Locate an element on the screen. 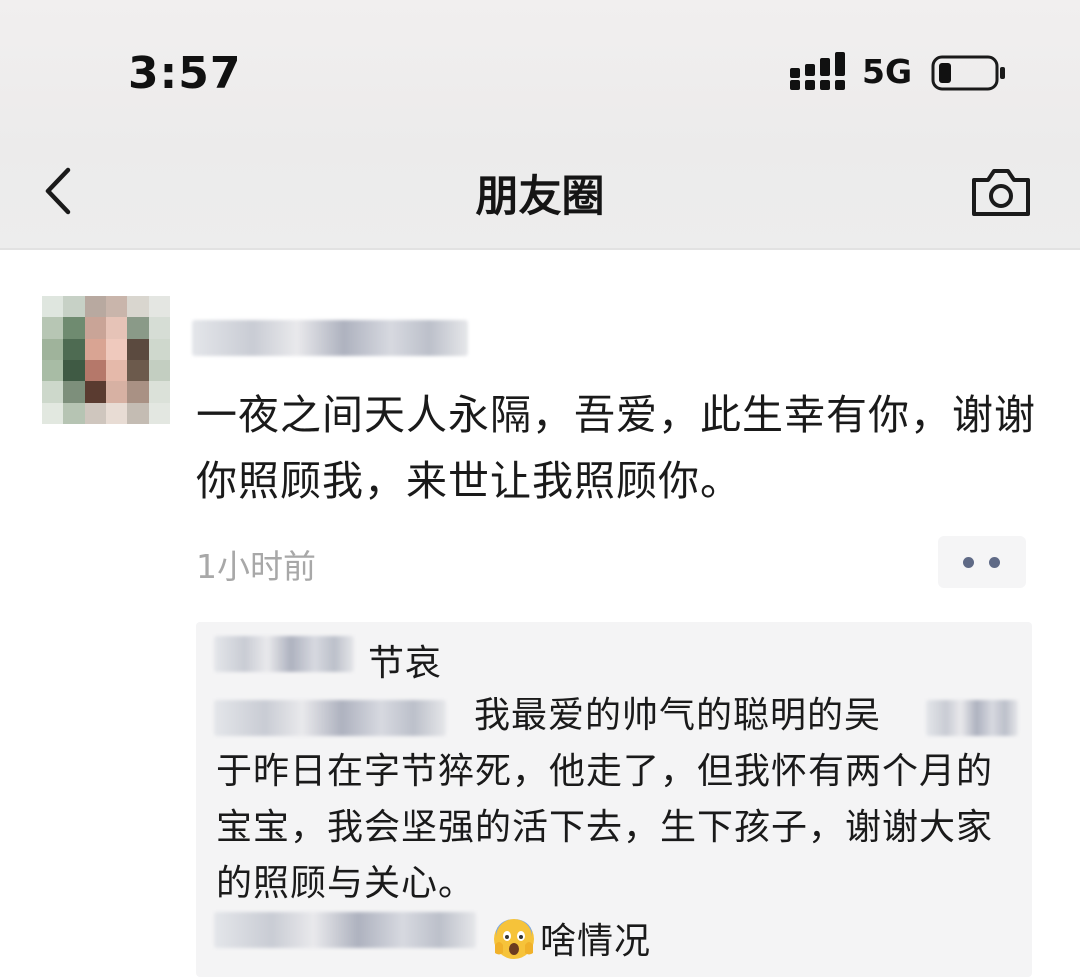 Image resolution: width=1080 pixels, height=977 pixels. signal-strength-icon is located at coordinates (817, 71).